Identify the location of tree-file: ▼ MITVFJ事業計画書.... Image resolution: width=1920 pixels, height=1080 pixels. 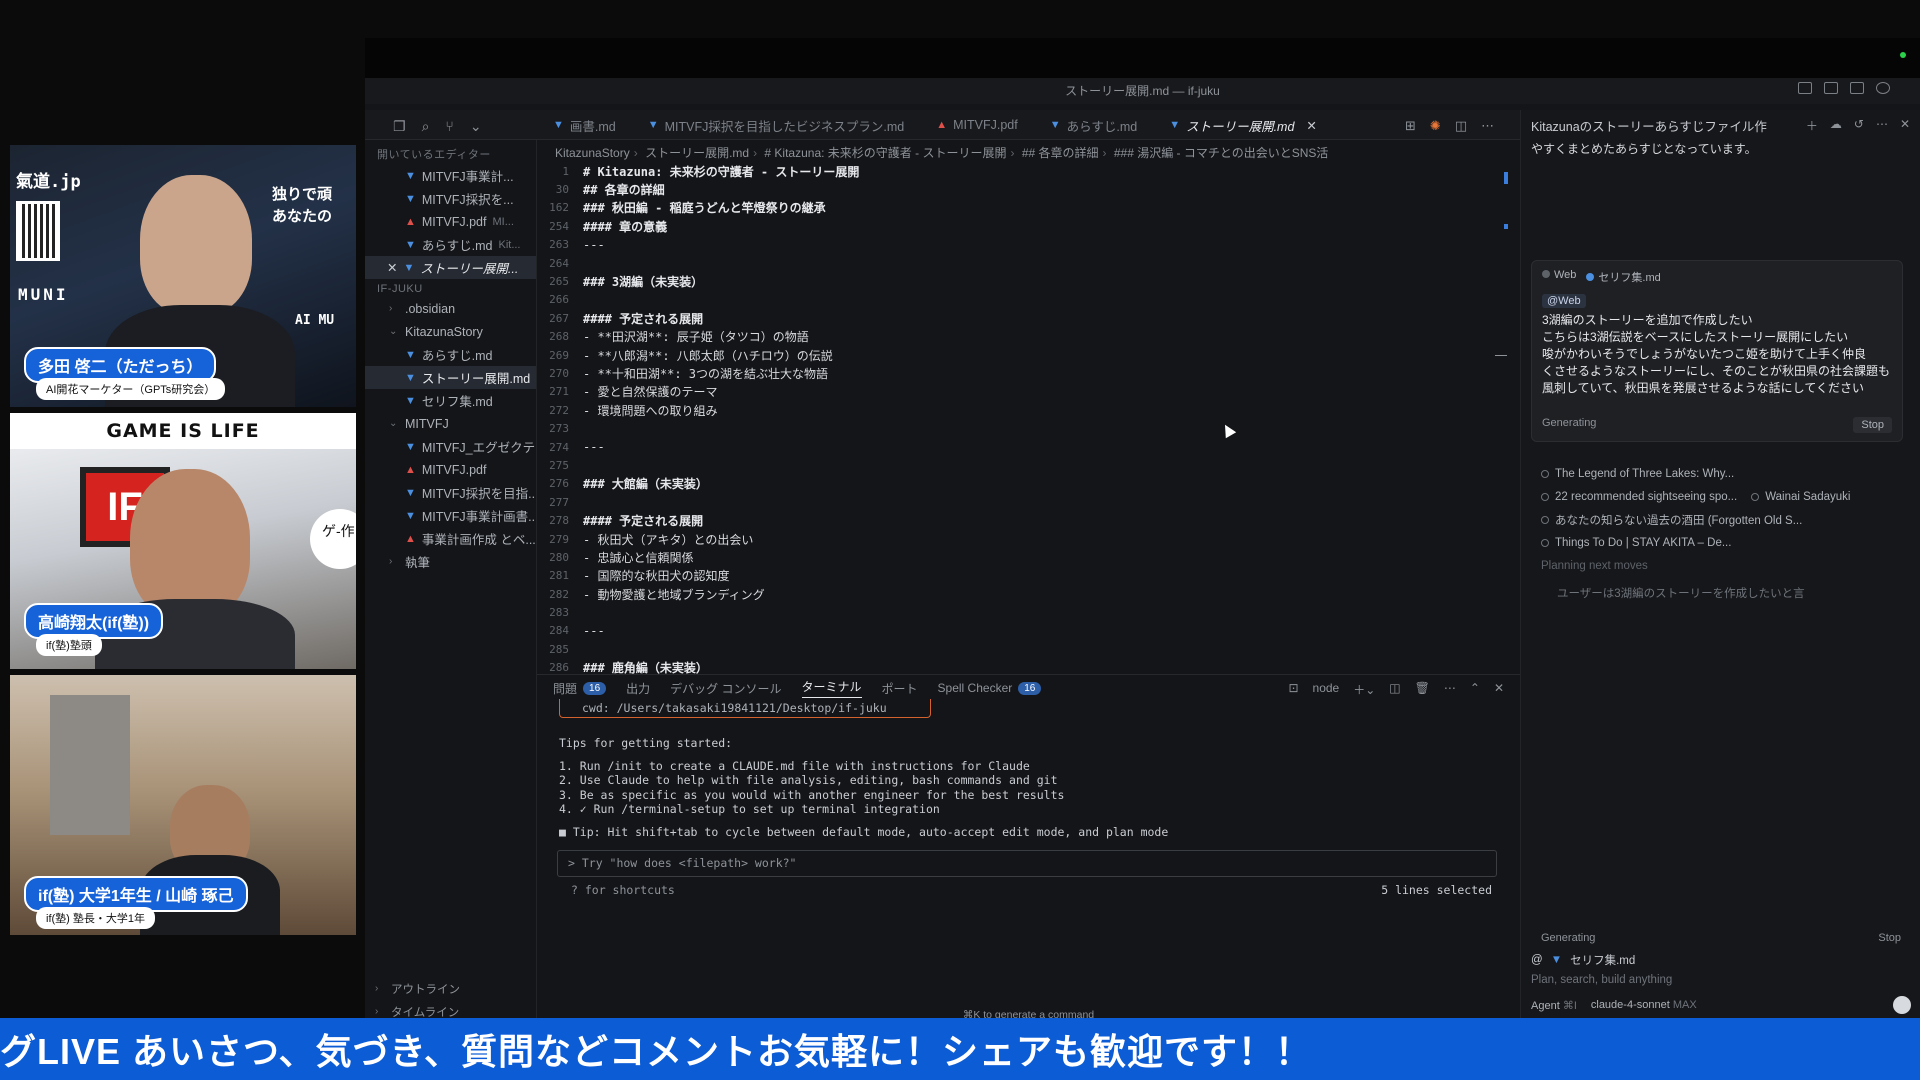
(450, 515).